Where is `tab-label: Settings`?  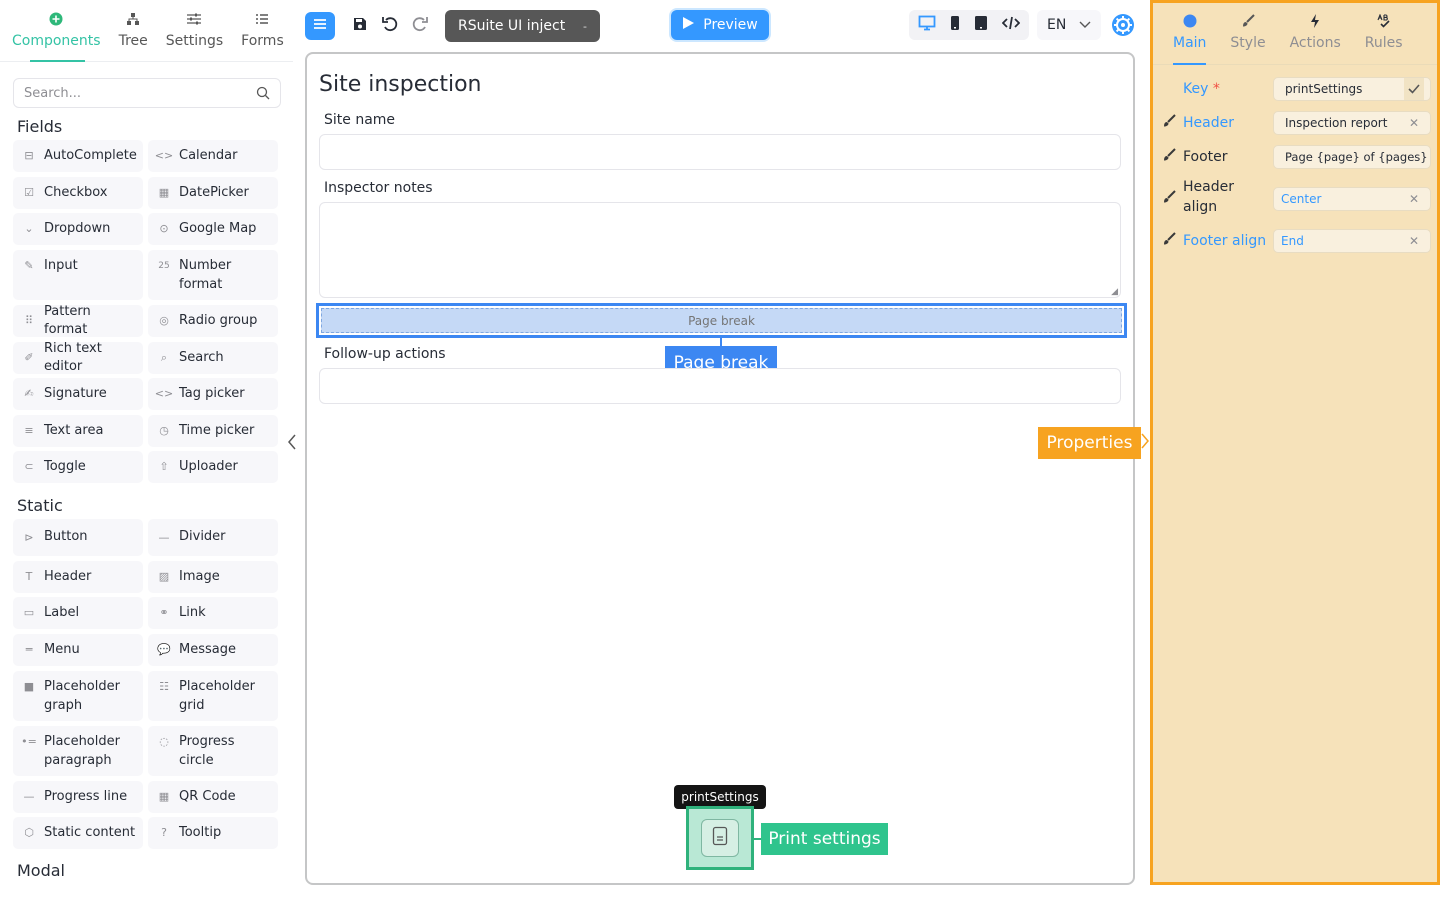
tab-label: Settings is located at coordinates (194, 41).